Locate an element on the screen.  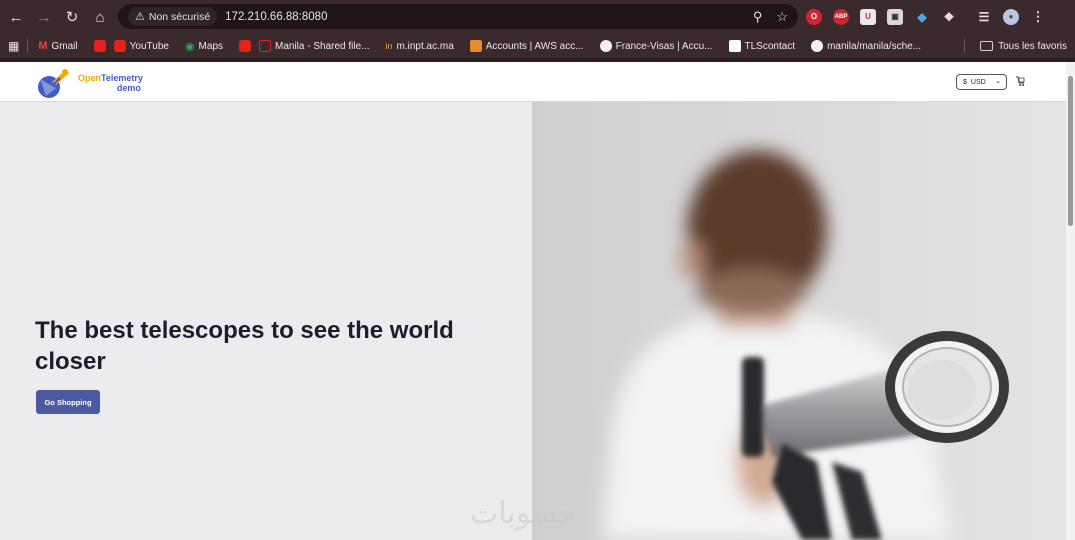
cart-icon is located at coordinates (1020, 81).